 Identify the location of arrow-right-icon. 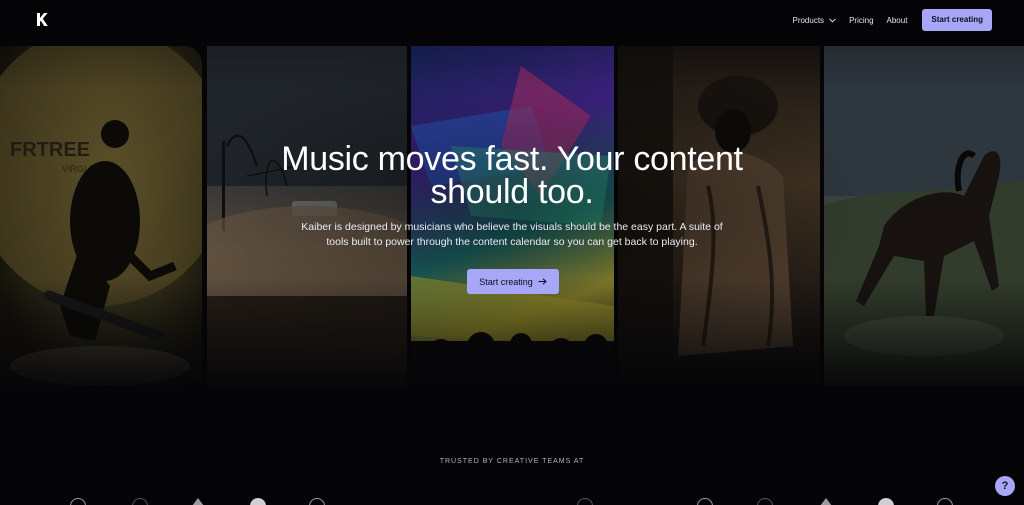
(542, 281).